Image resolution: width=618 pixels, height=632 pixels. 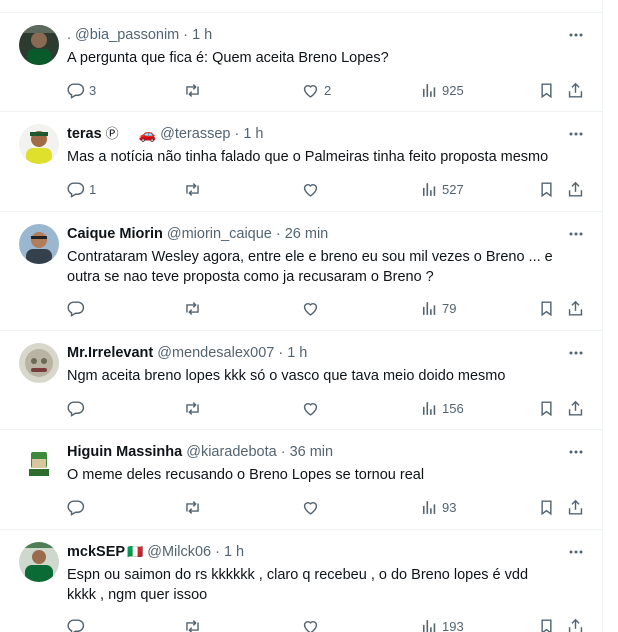 I want to click on display-name: Caique Miorin, so click(x=115, y=234).